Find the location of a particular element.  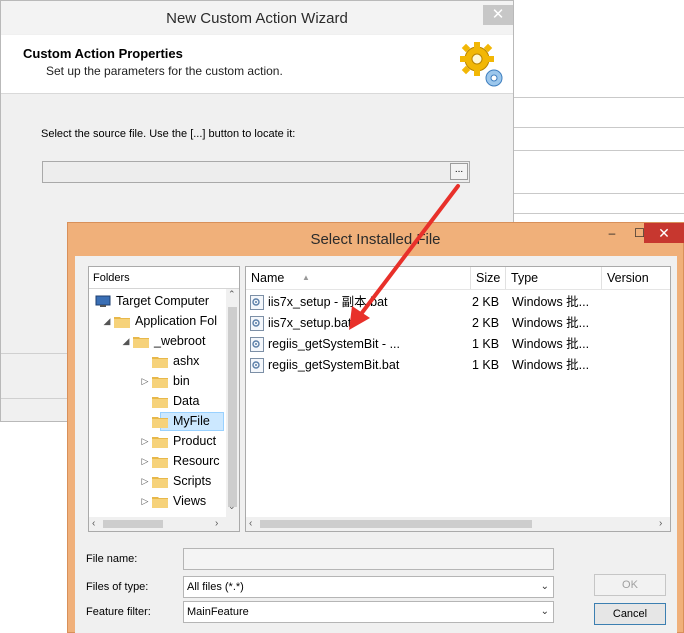

tree-item-data: Data is located at coordinates (157, 401).